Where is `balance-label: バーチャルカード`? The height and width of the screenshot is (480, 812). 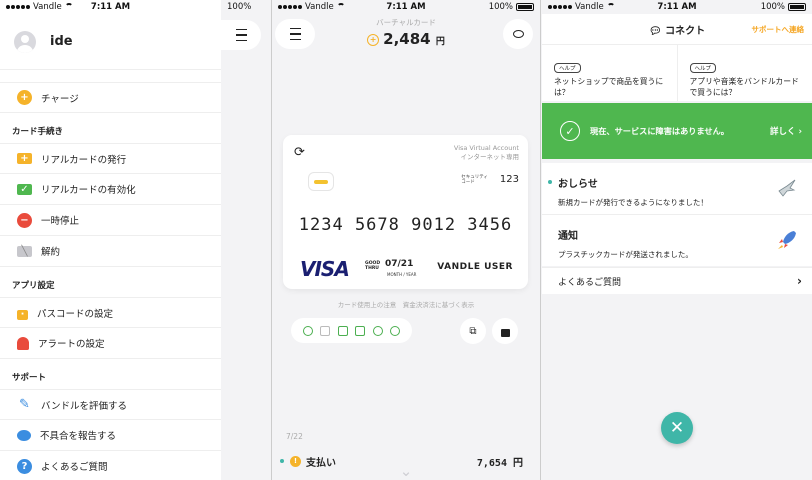 balance-label: バーチャルカード is located at coordinates (406, 22).